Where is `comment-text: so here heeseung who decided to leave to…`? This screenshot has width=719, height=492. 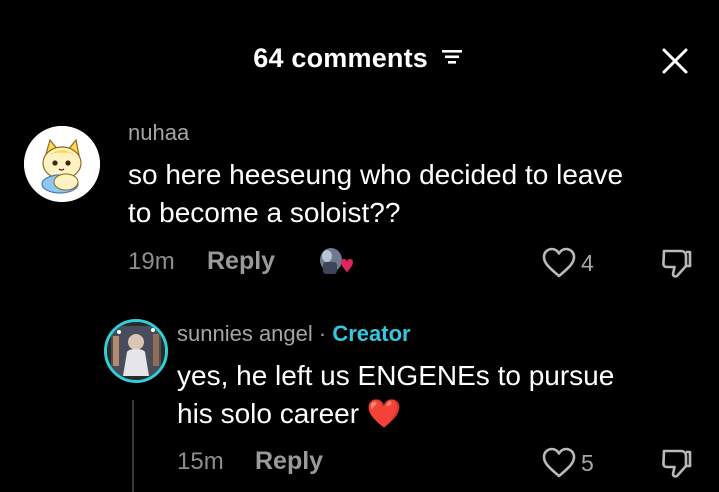 comment-text: so here heeseung who decided to leave to… is located at coordinates (375, 194).